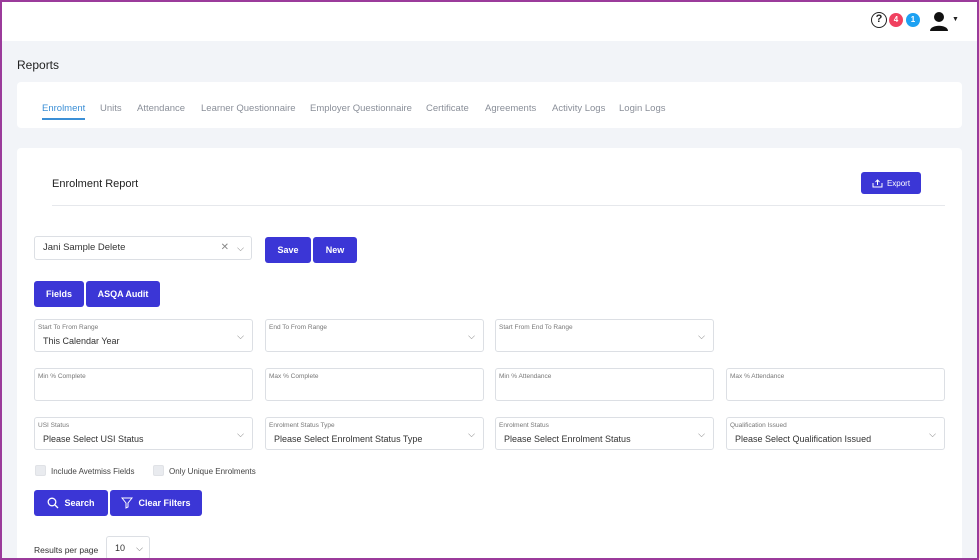 This screenshot has height=560, width=979. What do you see at coordinates (93, 471) in the screenshot?
I see `include-avetmiss-label: Include Avetmiss Fields` at bounding box center [93, 471].